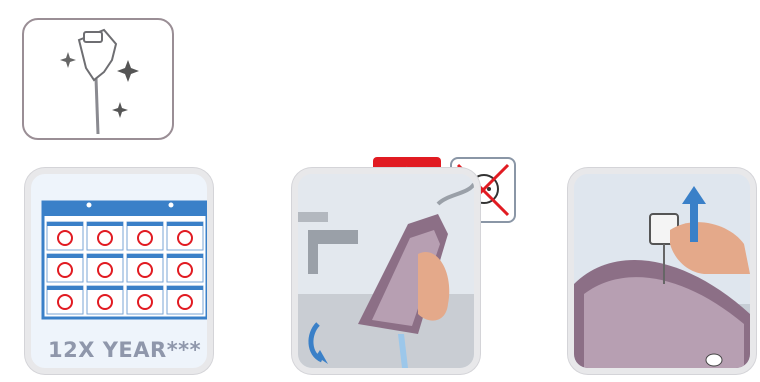  Describe the element at coordinates (125, 350) in the screenshot. I see `frequency-caption: 12X YEAR***` at that location.